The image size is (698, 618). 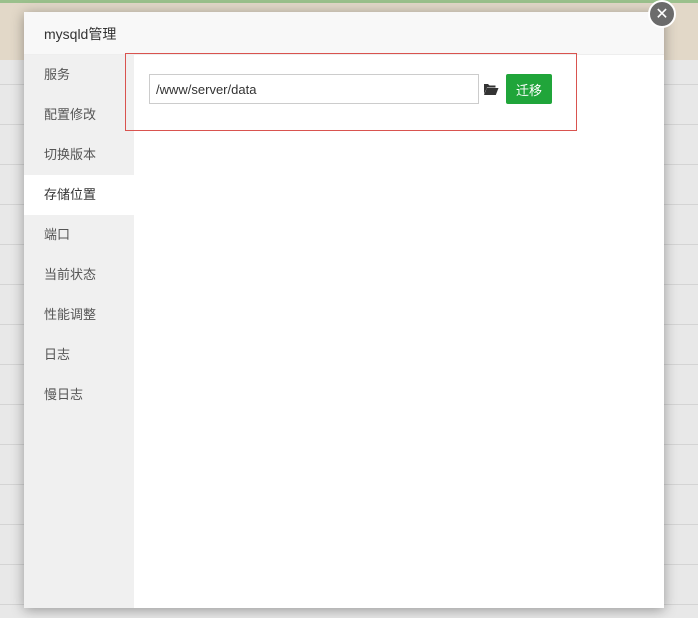 I want to click on sidebar-item-config: 配置修改, so click(x=79, y=115).